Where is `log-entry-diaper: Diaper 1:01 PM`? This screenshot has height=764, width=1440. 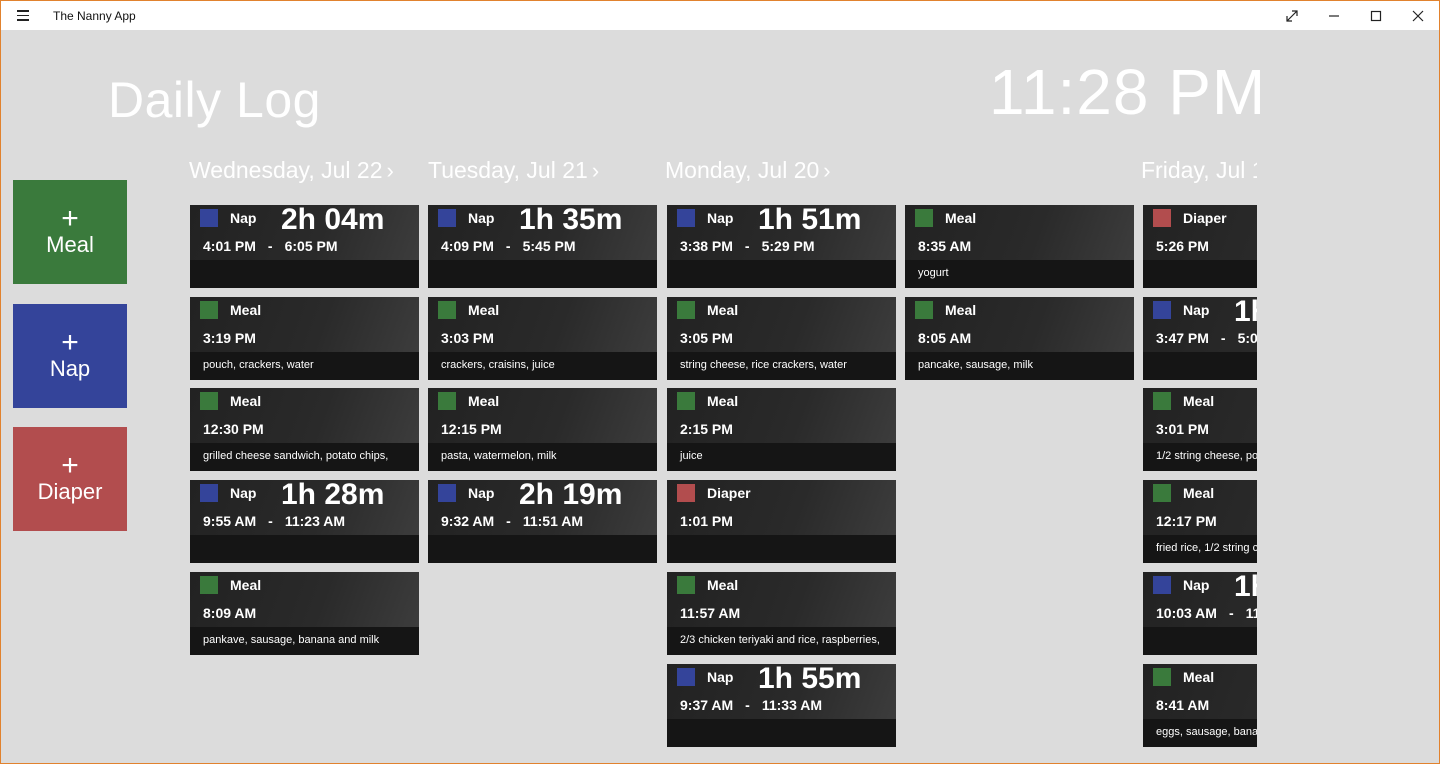 log-entry-diaper: Diaper 1:01 PM is located at coordinates (781, 521).